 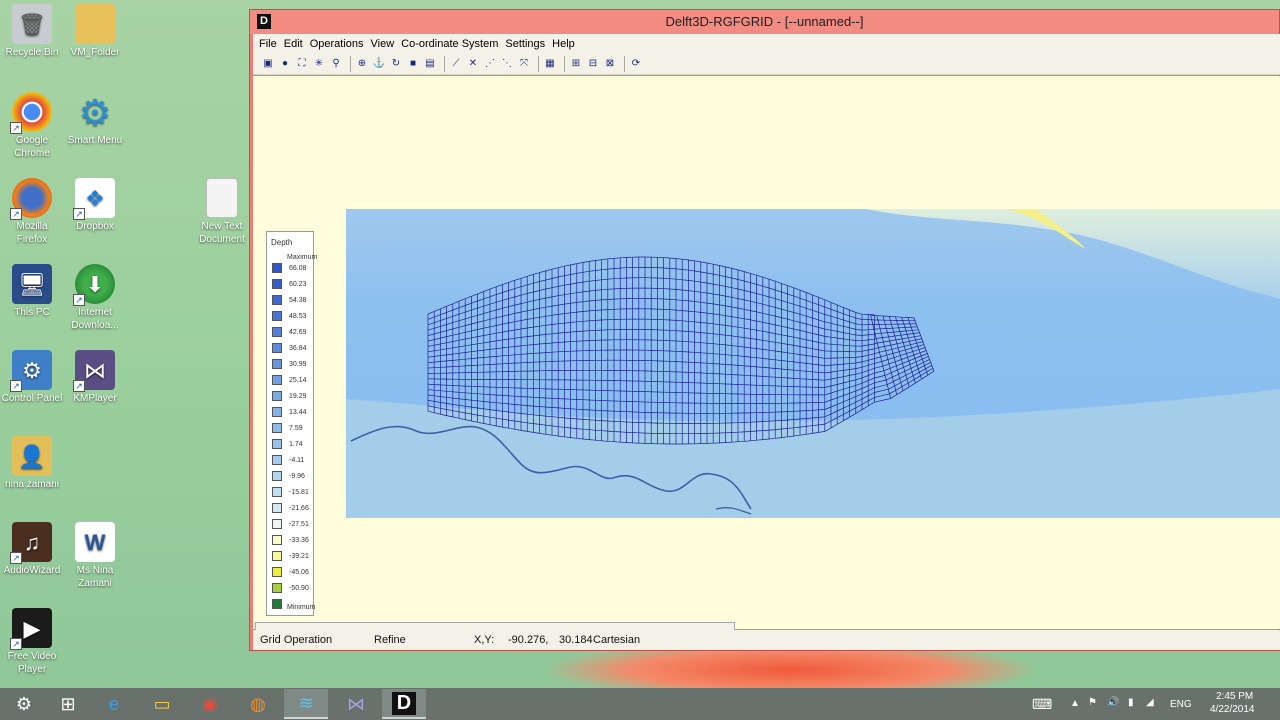 What do you see at coordinates (298, 412) in the screenshot?
I see `legend-value: 13.44` at bounding box center [298, 412].